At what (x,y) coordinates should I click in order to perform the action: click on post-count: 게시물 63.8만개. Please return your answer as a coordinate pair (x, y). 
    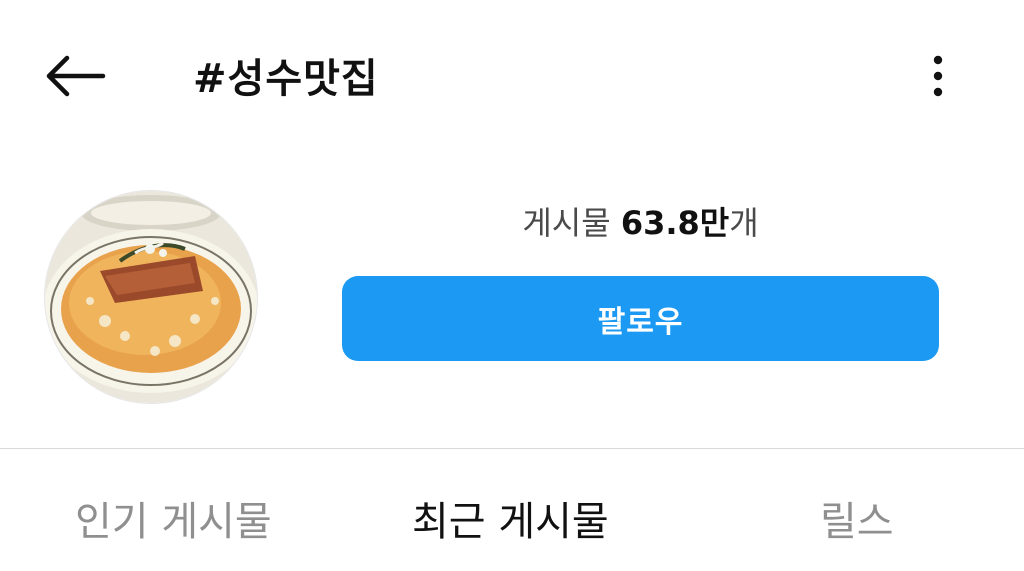
    Looking at the image, I should click on (640, 221).